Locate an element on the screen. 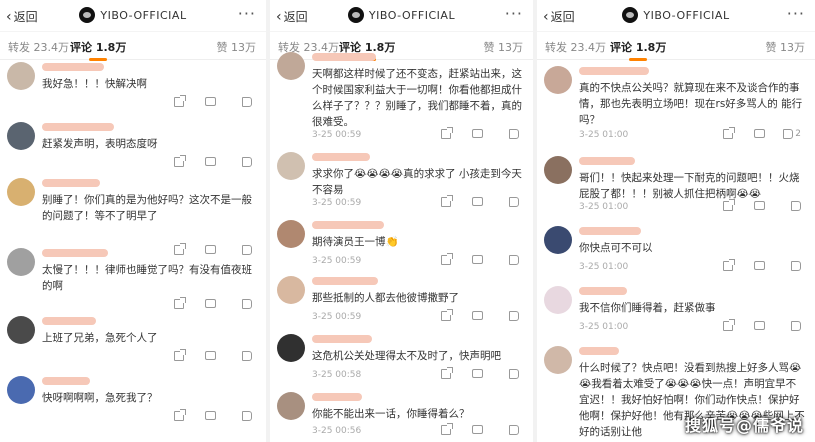  like-icon: 2 is located at coordinates (792, 134).